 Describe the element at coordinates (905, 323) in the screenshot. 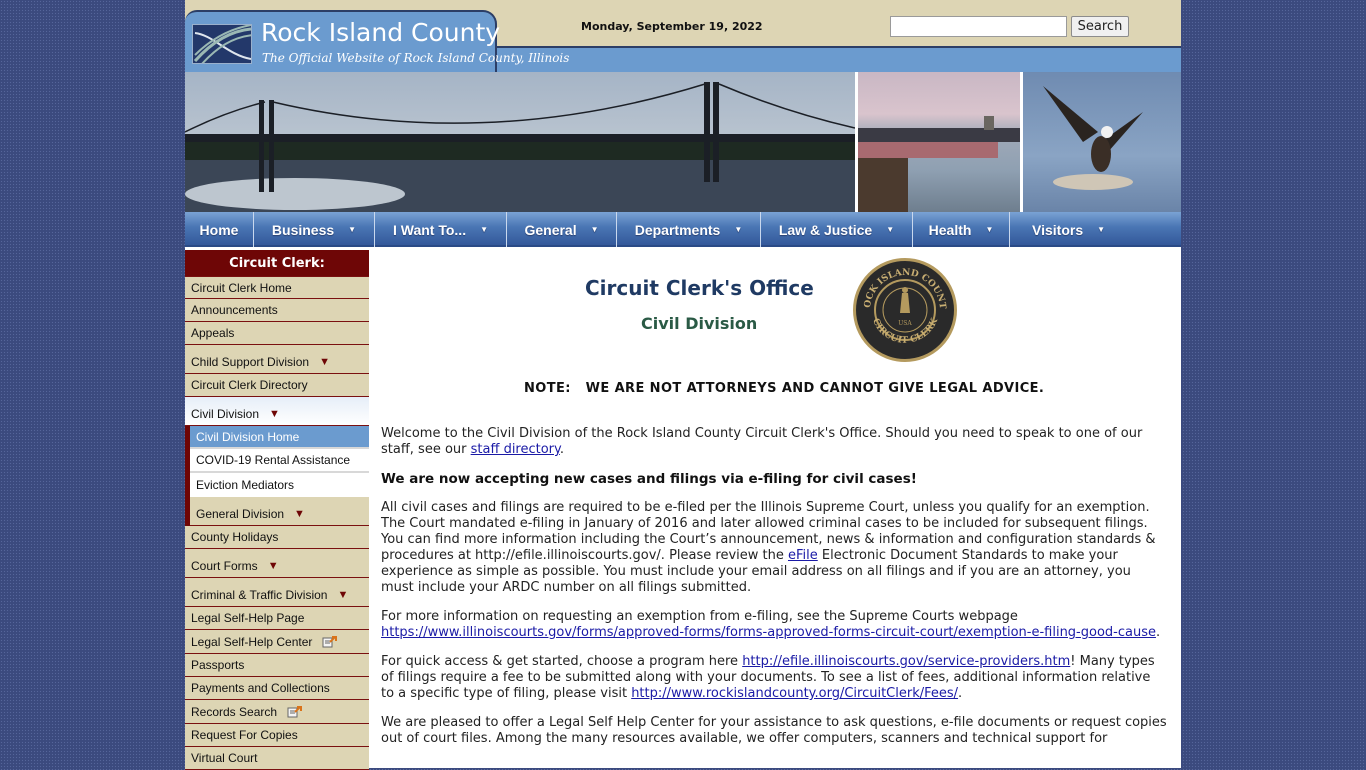

I see `svg-text: USA` at that location.